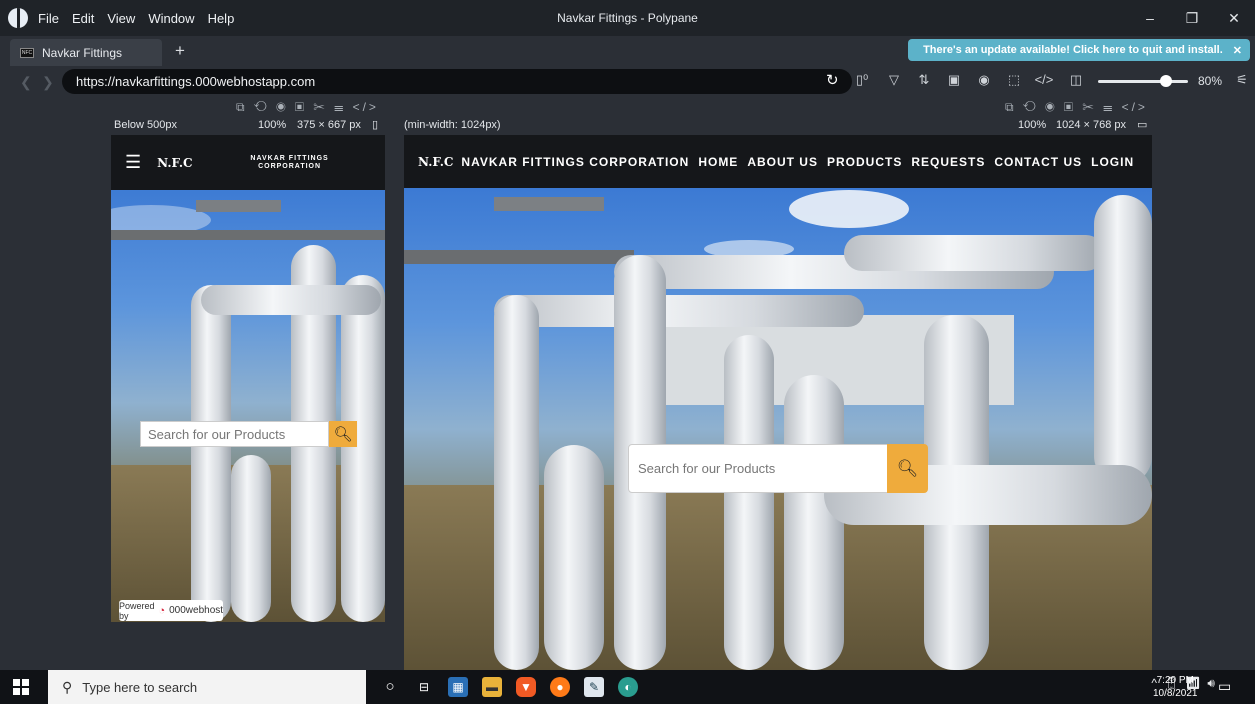  Describe the element at coordinates (1076, 107) in the screenshot. I see `desktop-pane-tools-icon: ⧉ ⟲ ◉ ▣ ✂ ☰ </>` at that location.